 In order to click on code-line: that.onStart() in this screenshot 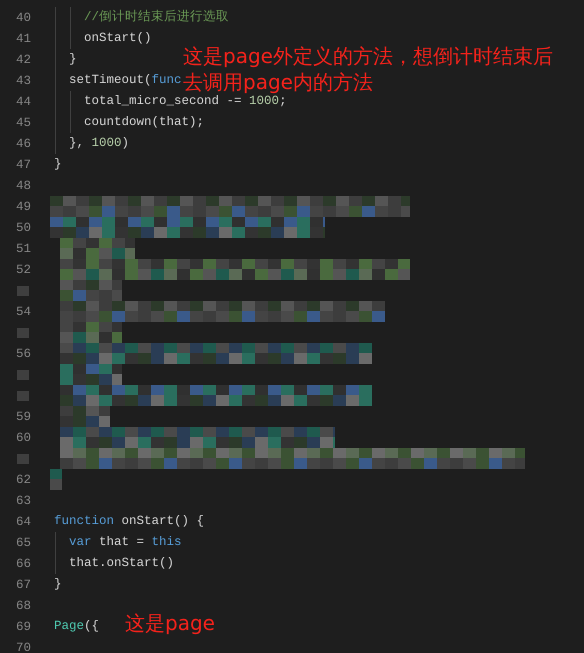, I will do `click(114, 563)`.